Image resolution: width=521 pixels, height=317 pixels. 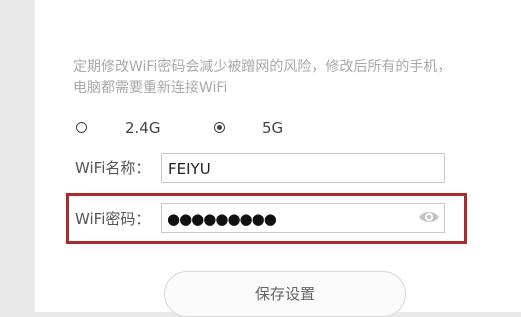 What do you see at coordinates (222, 219) in the screenshot?
I see `password-masked-value: ●●●●●●●●●` at bounding box center [222, 219].